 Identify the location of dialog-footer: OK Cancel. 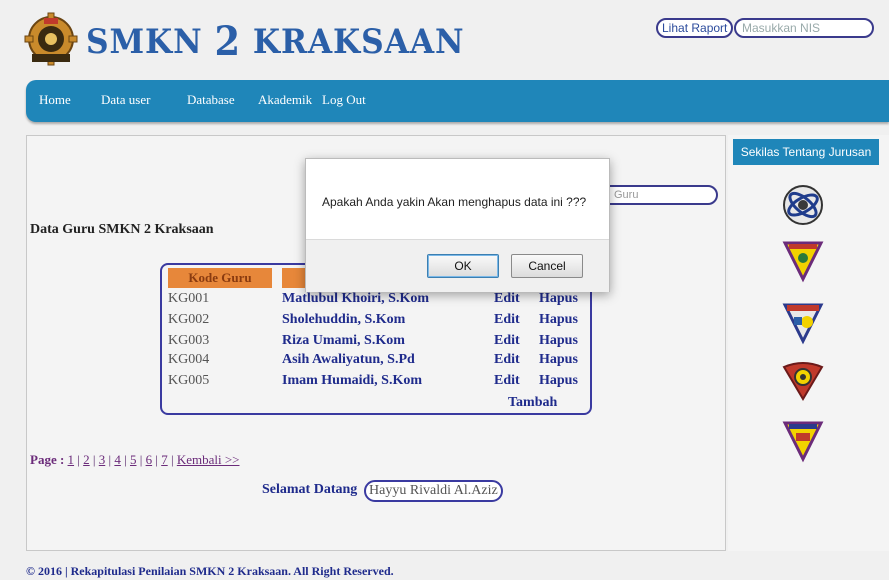
(457, 265).